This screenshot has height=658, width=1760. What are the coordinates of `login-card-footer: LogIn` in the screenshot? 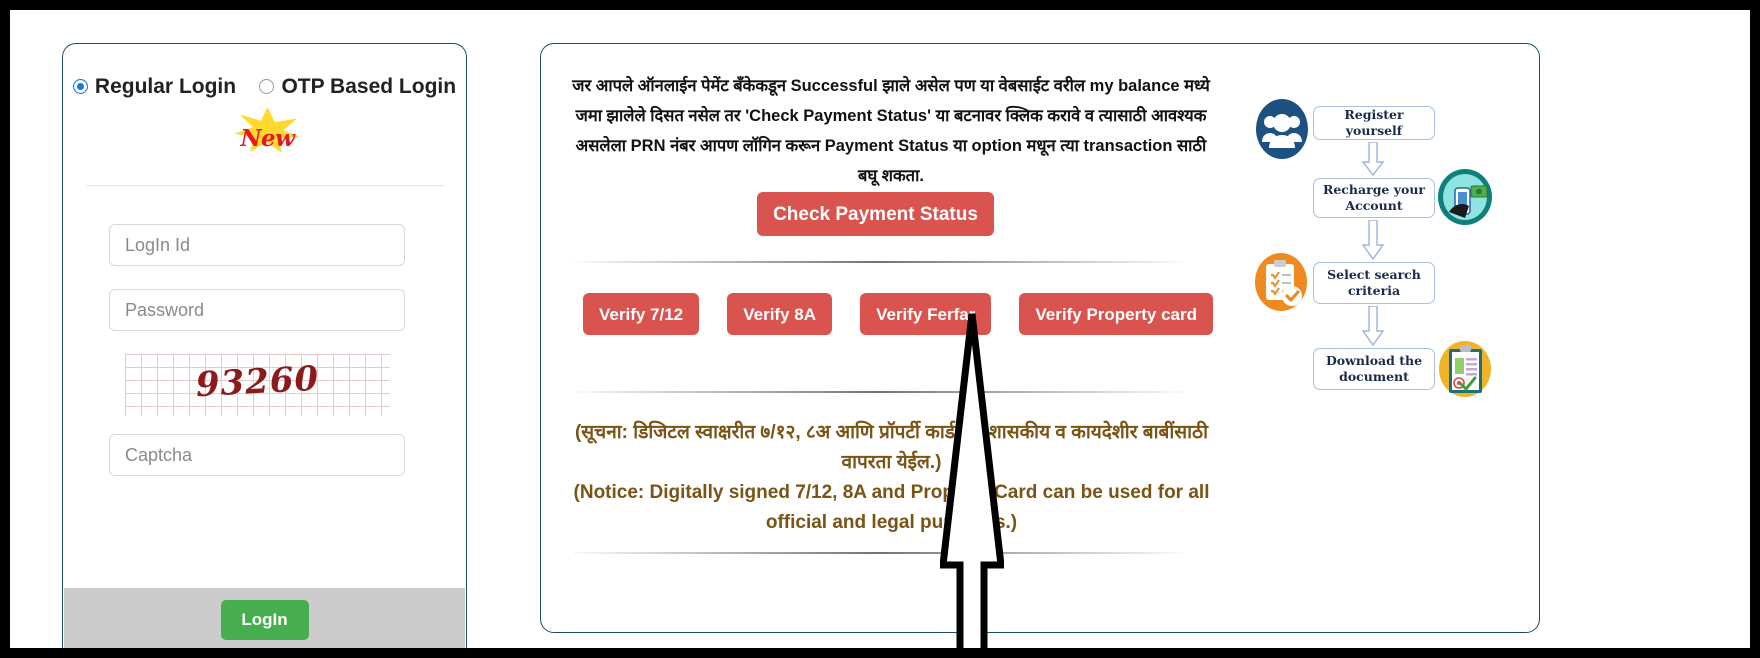 It's located at (264, 618).